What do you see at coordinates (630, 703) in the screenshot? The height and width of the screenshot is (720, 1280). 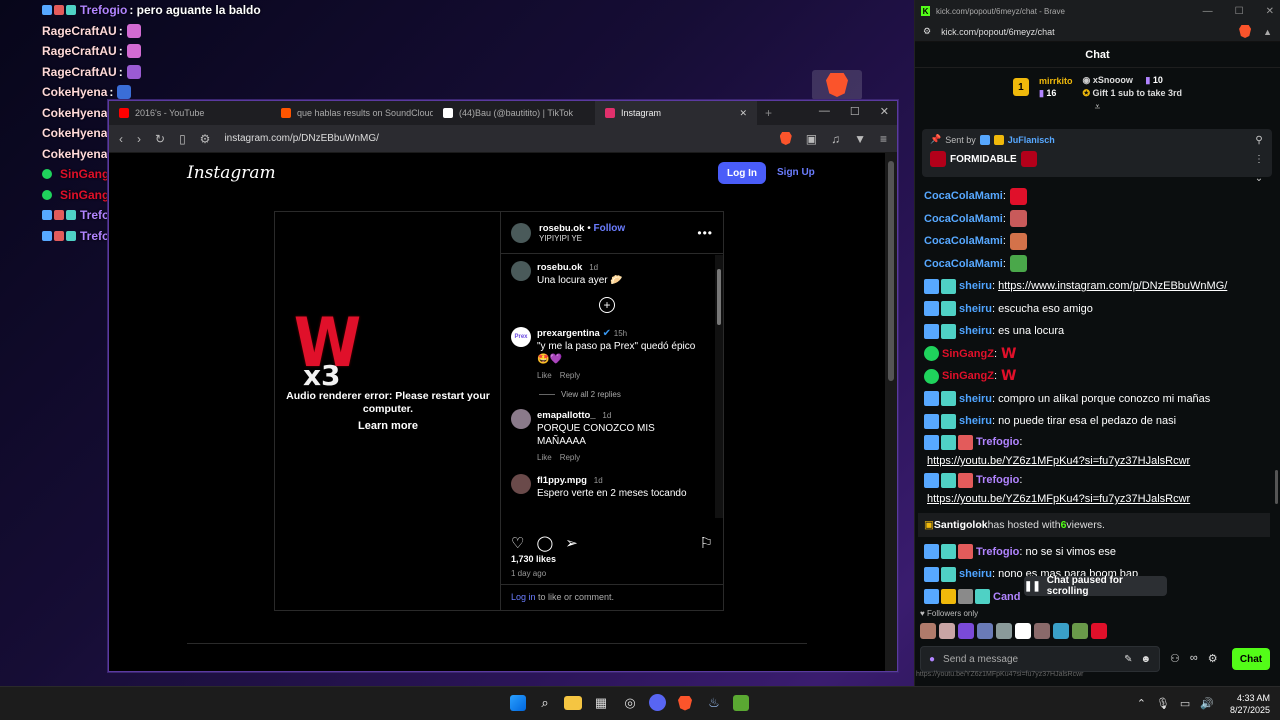 I see `chrome-icon: ◎` at bounding box center [630, 703].